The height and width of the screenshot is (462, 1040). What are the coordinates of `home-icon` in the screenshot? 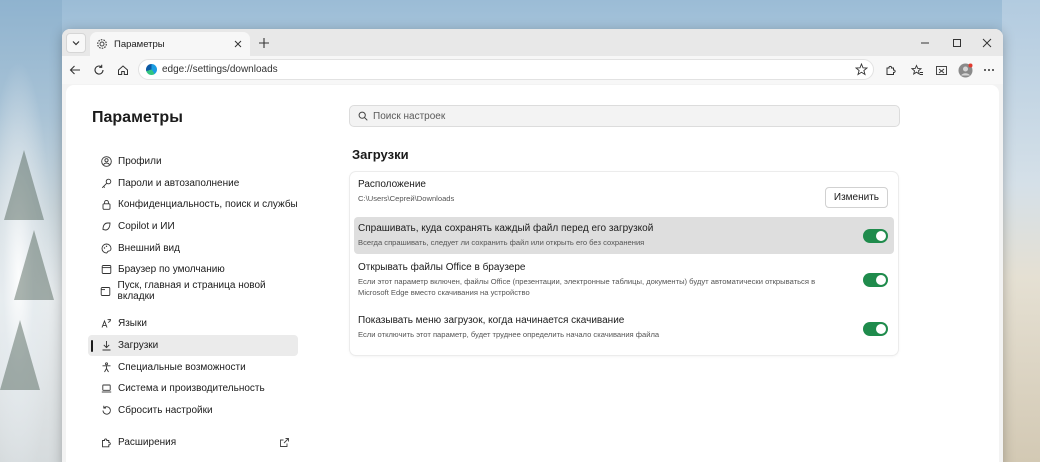 It's located at (123, 70).